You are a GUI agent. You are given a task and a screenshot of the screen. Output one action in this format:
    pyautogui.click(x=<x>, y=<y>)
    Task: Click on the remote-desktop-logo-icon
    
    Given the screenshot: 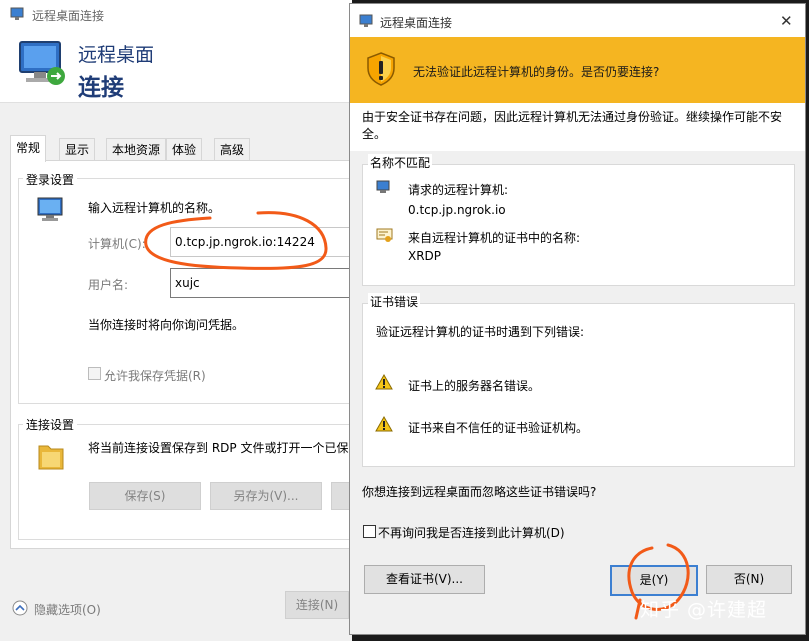 What is the action you would take?
    pyautogui.click(x=42, y=63)
    